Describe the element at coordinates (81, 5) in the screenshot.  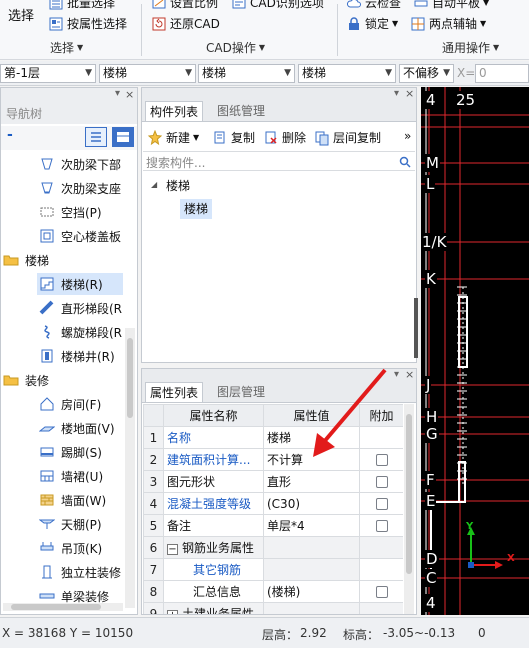
I see `batch-select-button: 批量选择` at that location.